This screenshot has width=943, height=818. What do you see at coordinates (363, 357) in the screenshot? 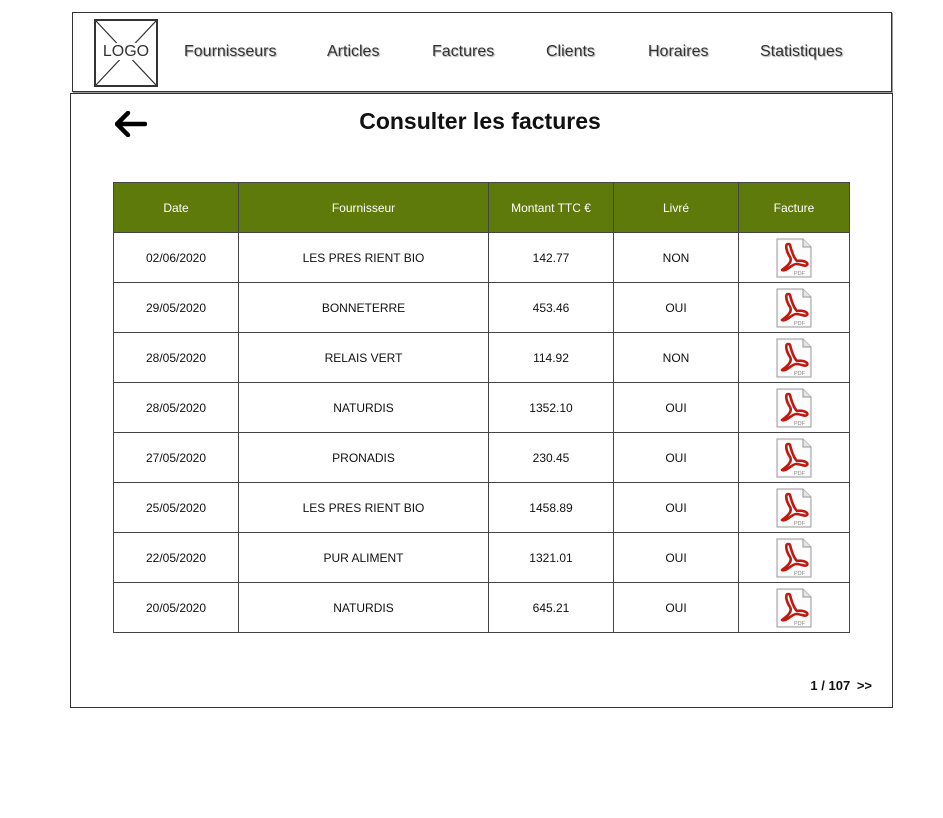
I see `cell-fournisseur: RELAIS VERT` at bounding box center [363, 357].